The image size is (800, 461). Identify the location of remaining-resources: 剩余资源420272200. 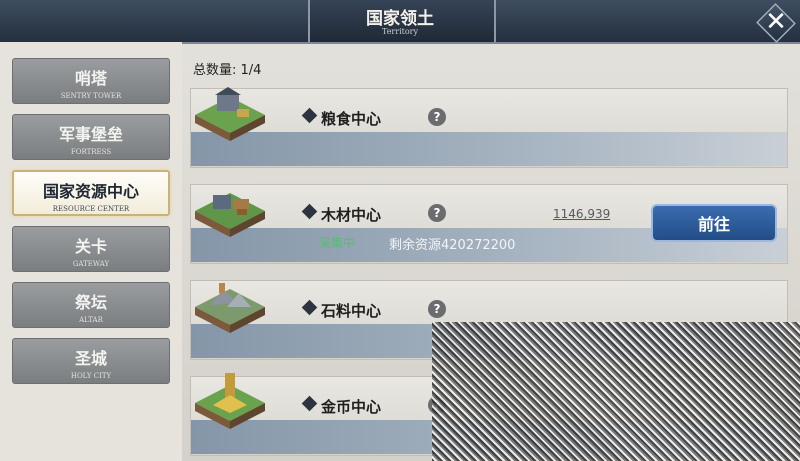
(452, 245).